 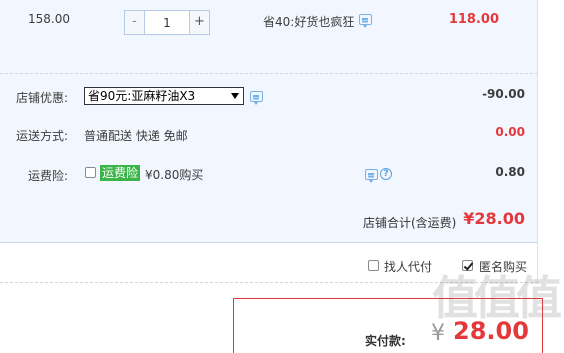 I want to click on watermark-logo: 值值值, so click(x=497, y=298).